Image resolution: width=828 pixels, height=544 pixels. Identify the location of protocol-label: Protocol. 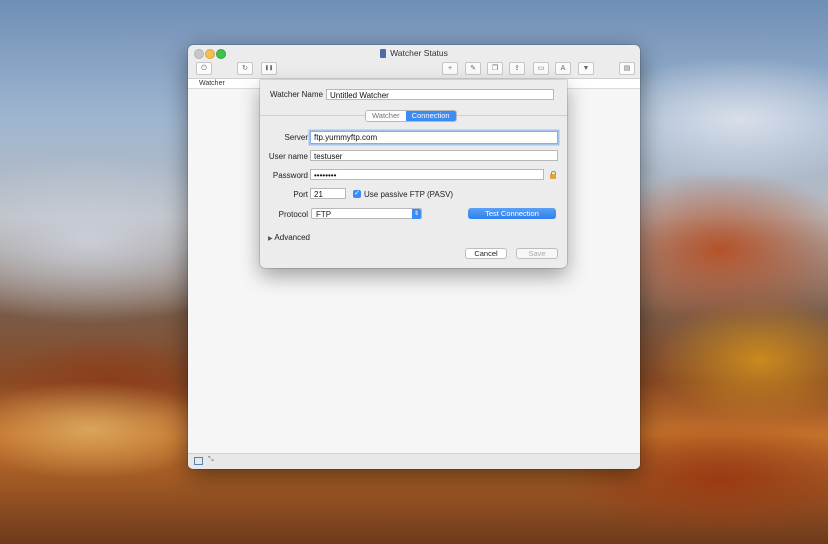
(293, 214).